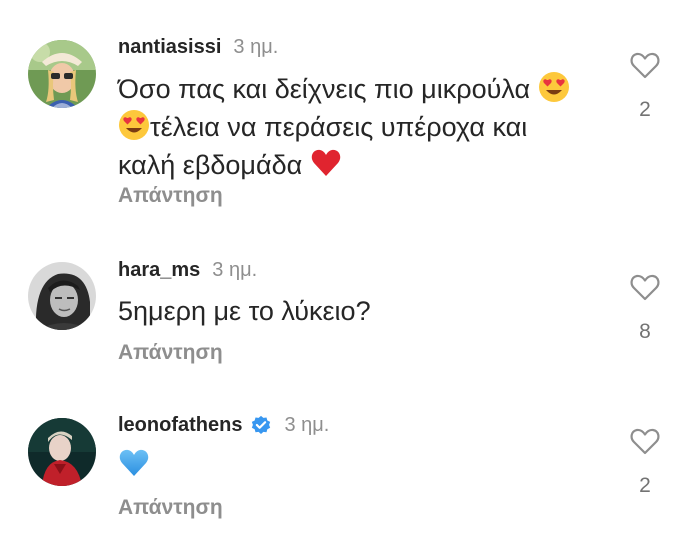 The width and height of the screenshot is (700, 548). Describe the element at coordinates (325, 162) in the screenshot. I see `red-heart-emoji` at that location.